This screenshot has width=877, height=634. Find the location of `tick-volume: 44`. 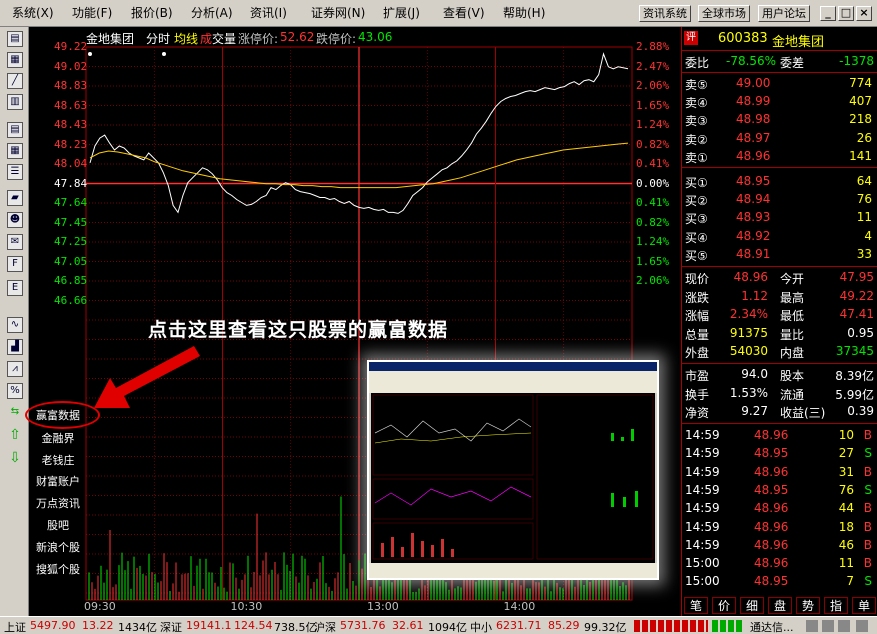

tick-volume: 44 is located at coordinates (846, 508).